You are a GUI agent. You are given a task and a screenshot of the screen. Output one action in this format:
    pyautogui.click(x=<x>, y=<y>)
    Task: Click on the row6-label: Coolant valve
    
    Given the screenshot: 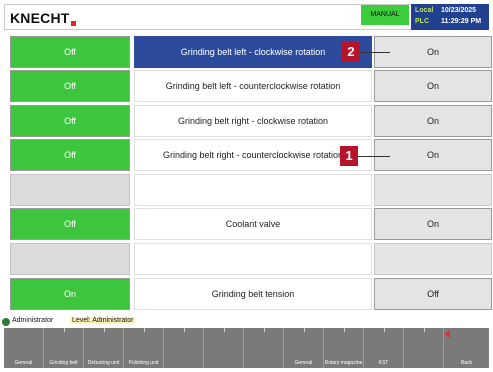 What is the action you would take?
    pyautogui.click(x=253, y=224)
    